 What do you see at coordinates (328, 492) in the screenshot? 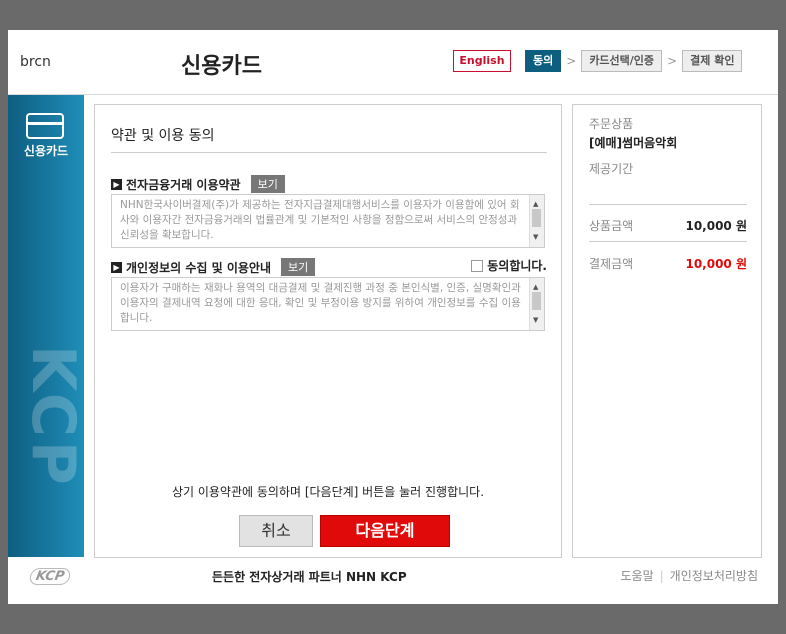
I see `agreement-notice: 상기 이용약관에 동의하며 [다음단계] 버튼을 눌러 진행합니다.` at bounding box center [328, 492].